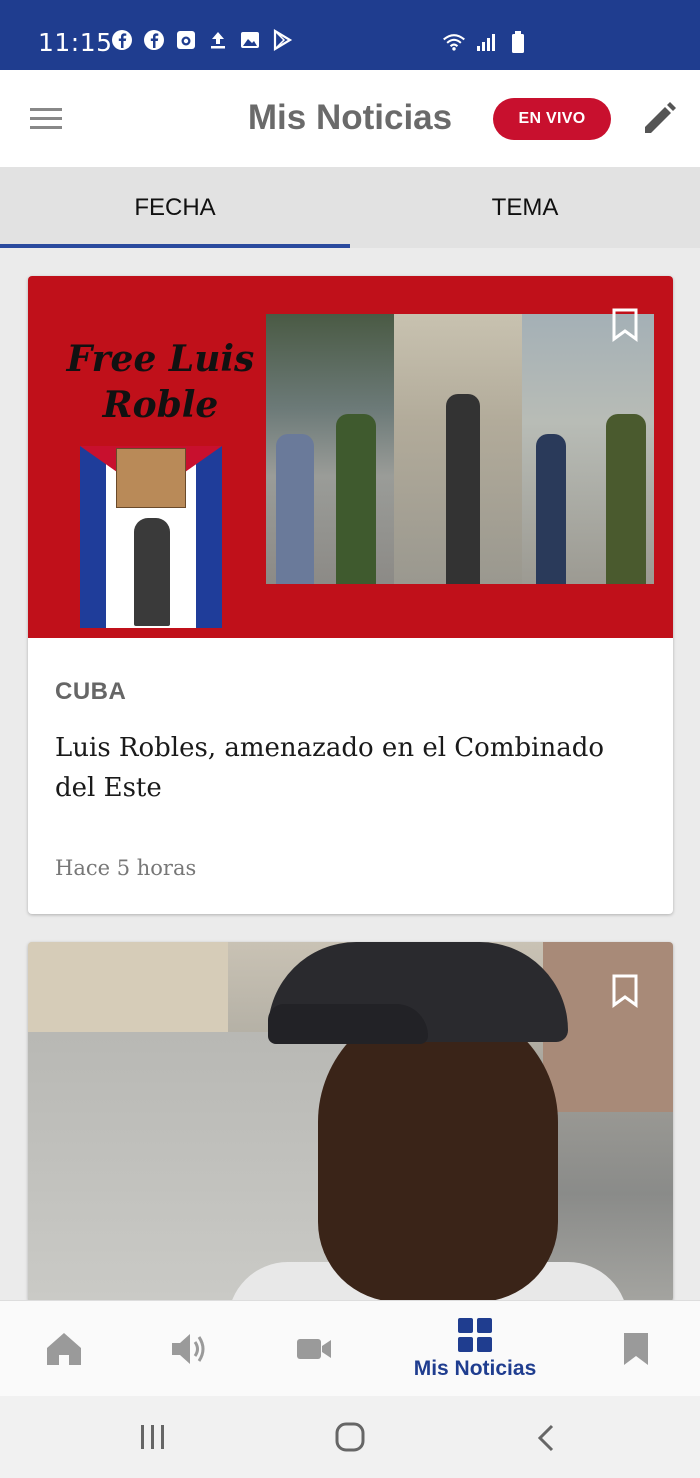  What do you see at coordinates (475, 1335) in the screenshot?
I see `grid-icon` at bounding box center [475, 1335].